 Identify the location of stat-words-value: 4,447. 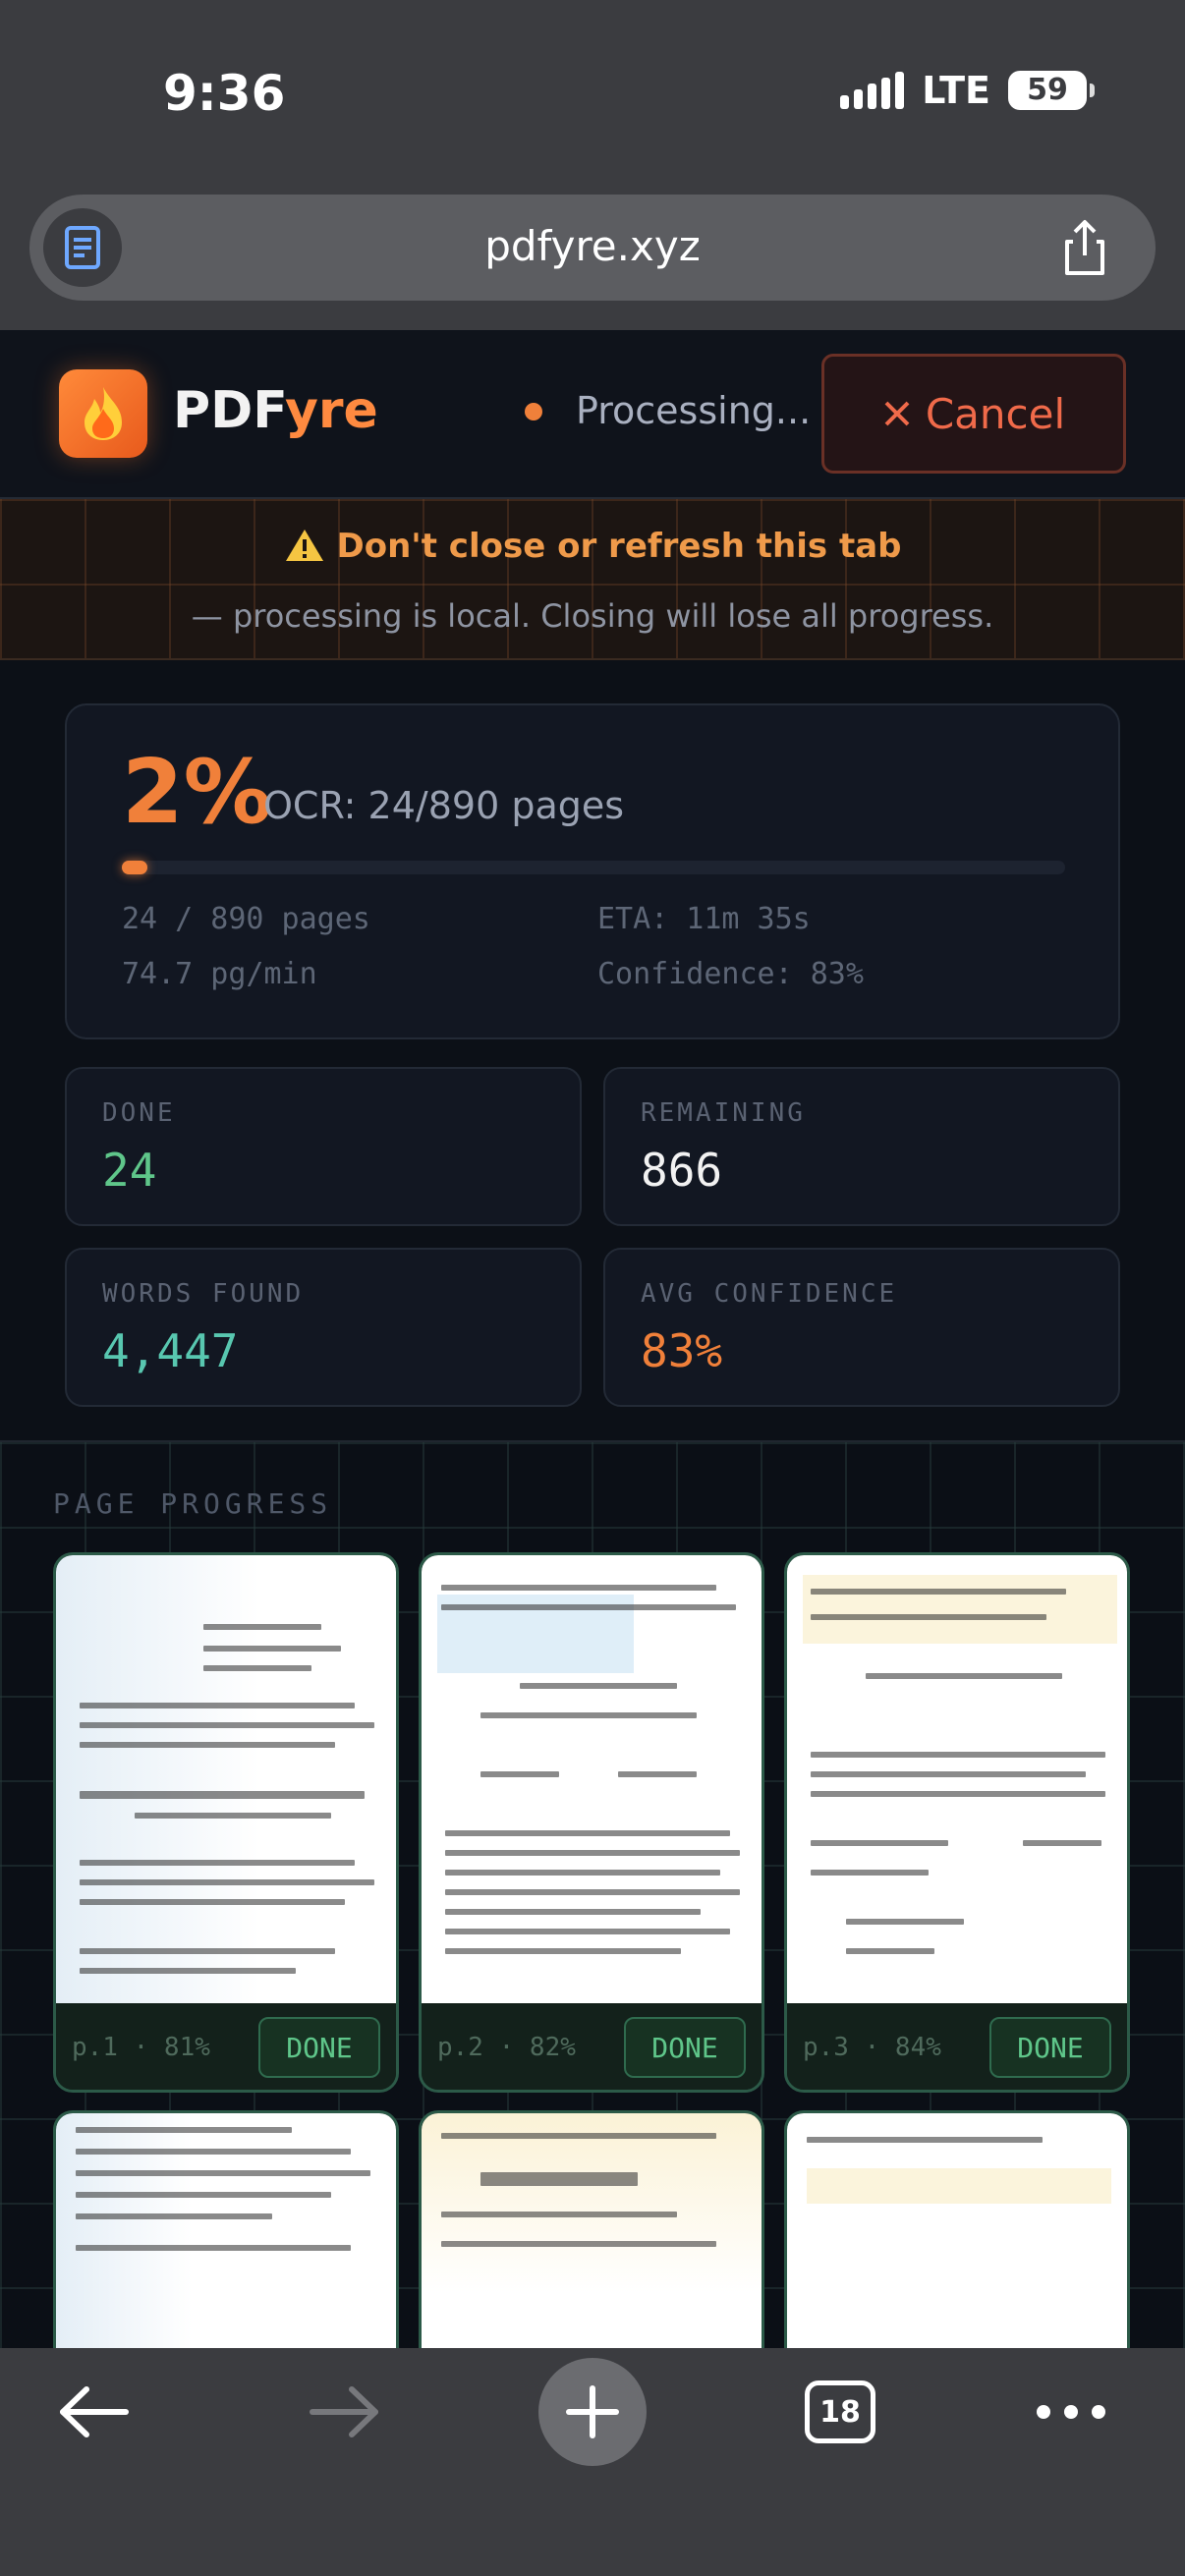
(170, 1350).